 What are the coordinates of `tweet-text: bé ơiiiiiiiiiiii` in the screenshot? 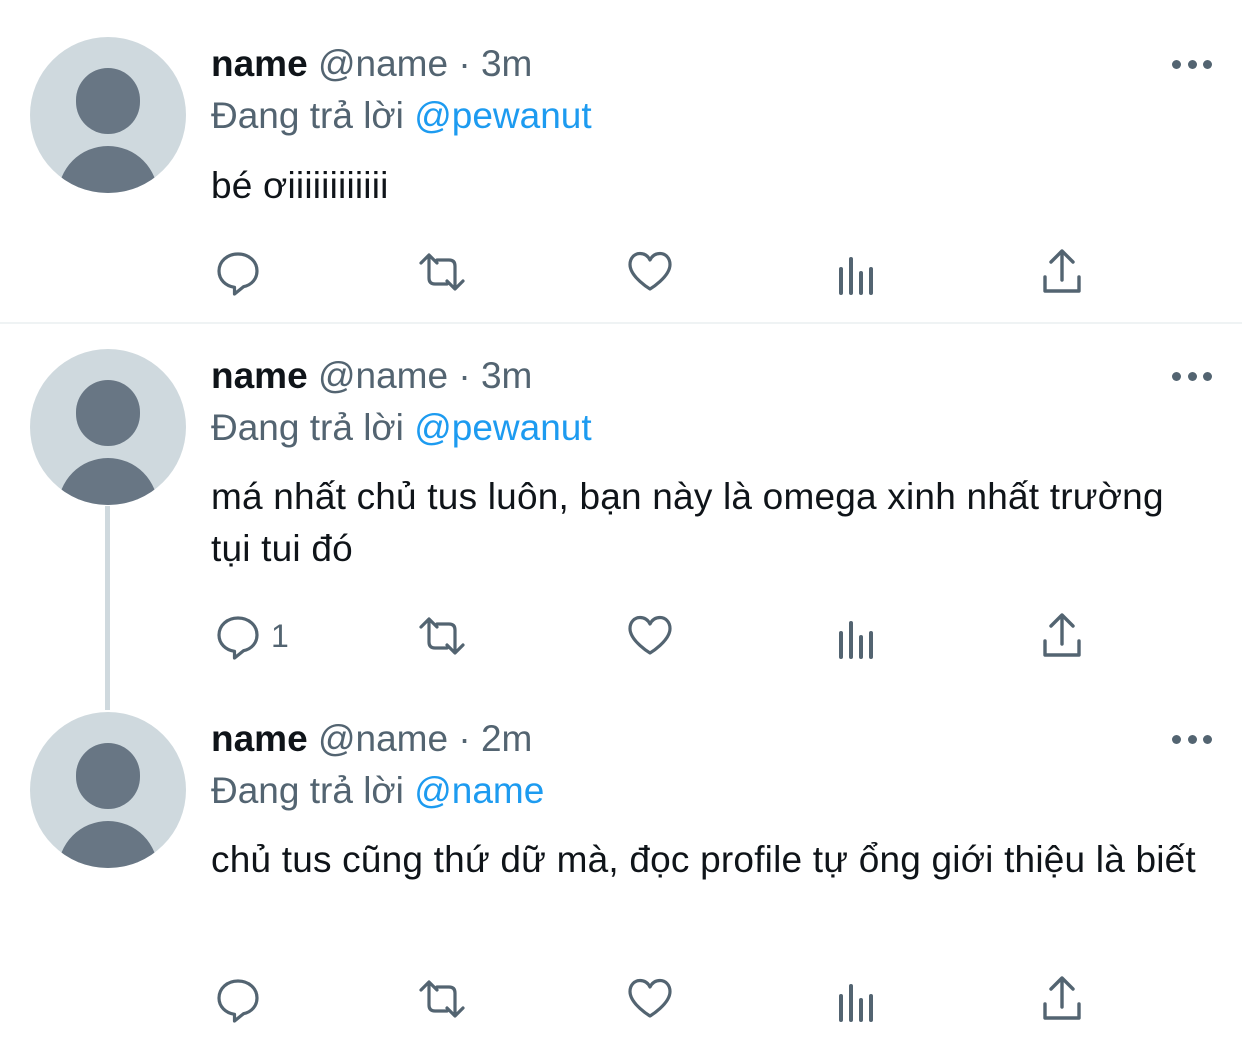 It's located at (300, 185).